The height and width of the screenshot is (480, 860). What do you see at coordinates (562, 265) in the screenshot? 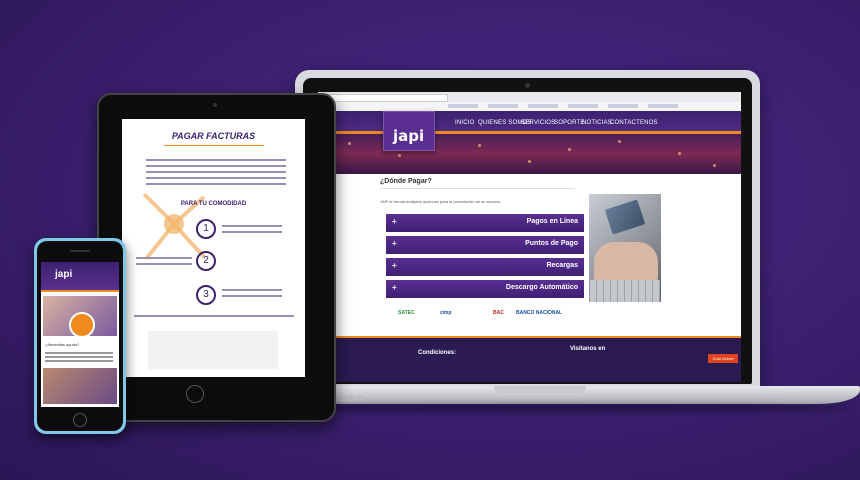
I see `button-label: Recargas` at bounding box center [562, 265].